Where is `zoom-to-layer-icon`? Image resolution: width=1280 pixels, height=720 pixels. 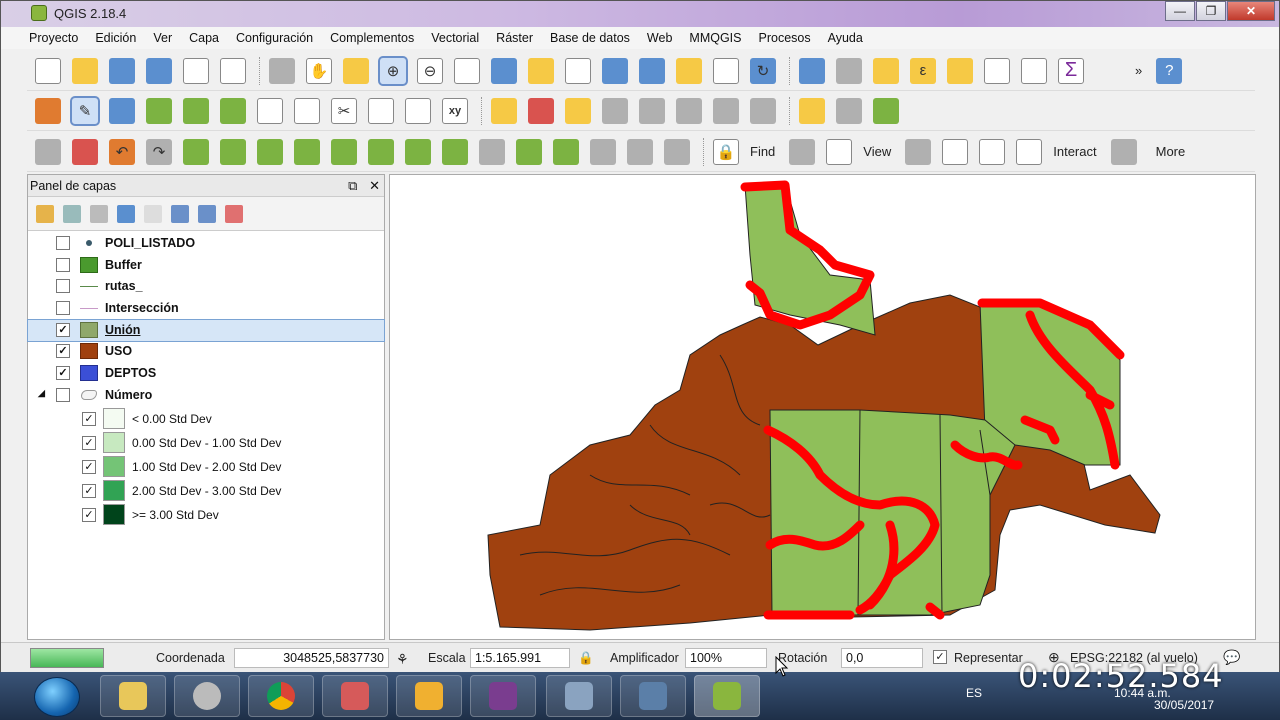
zoom-to-layer-icon is located at coordinates (578, 70).